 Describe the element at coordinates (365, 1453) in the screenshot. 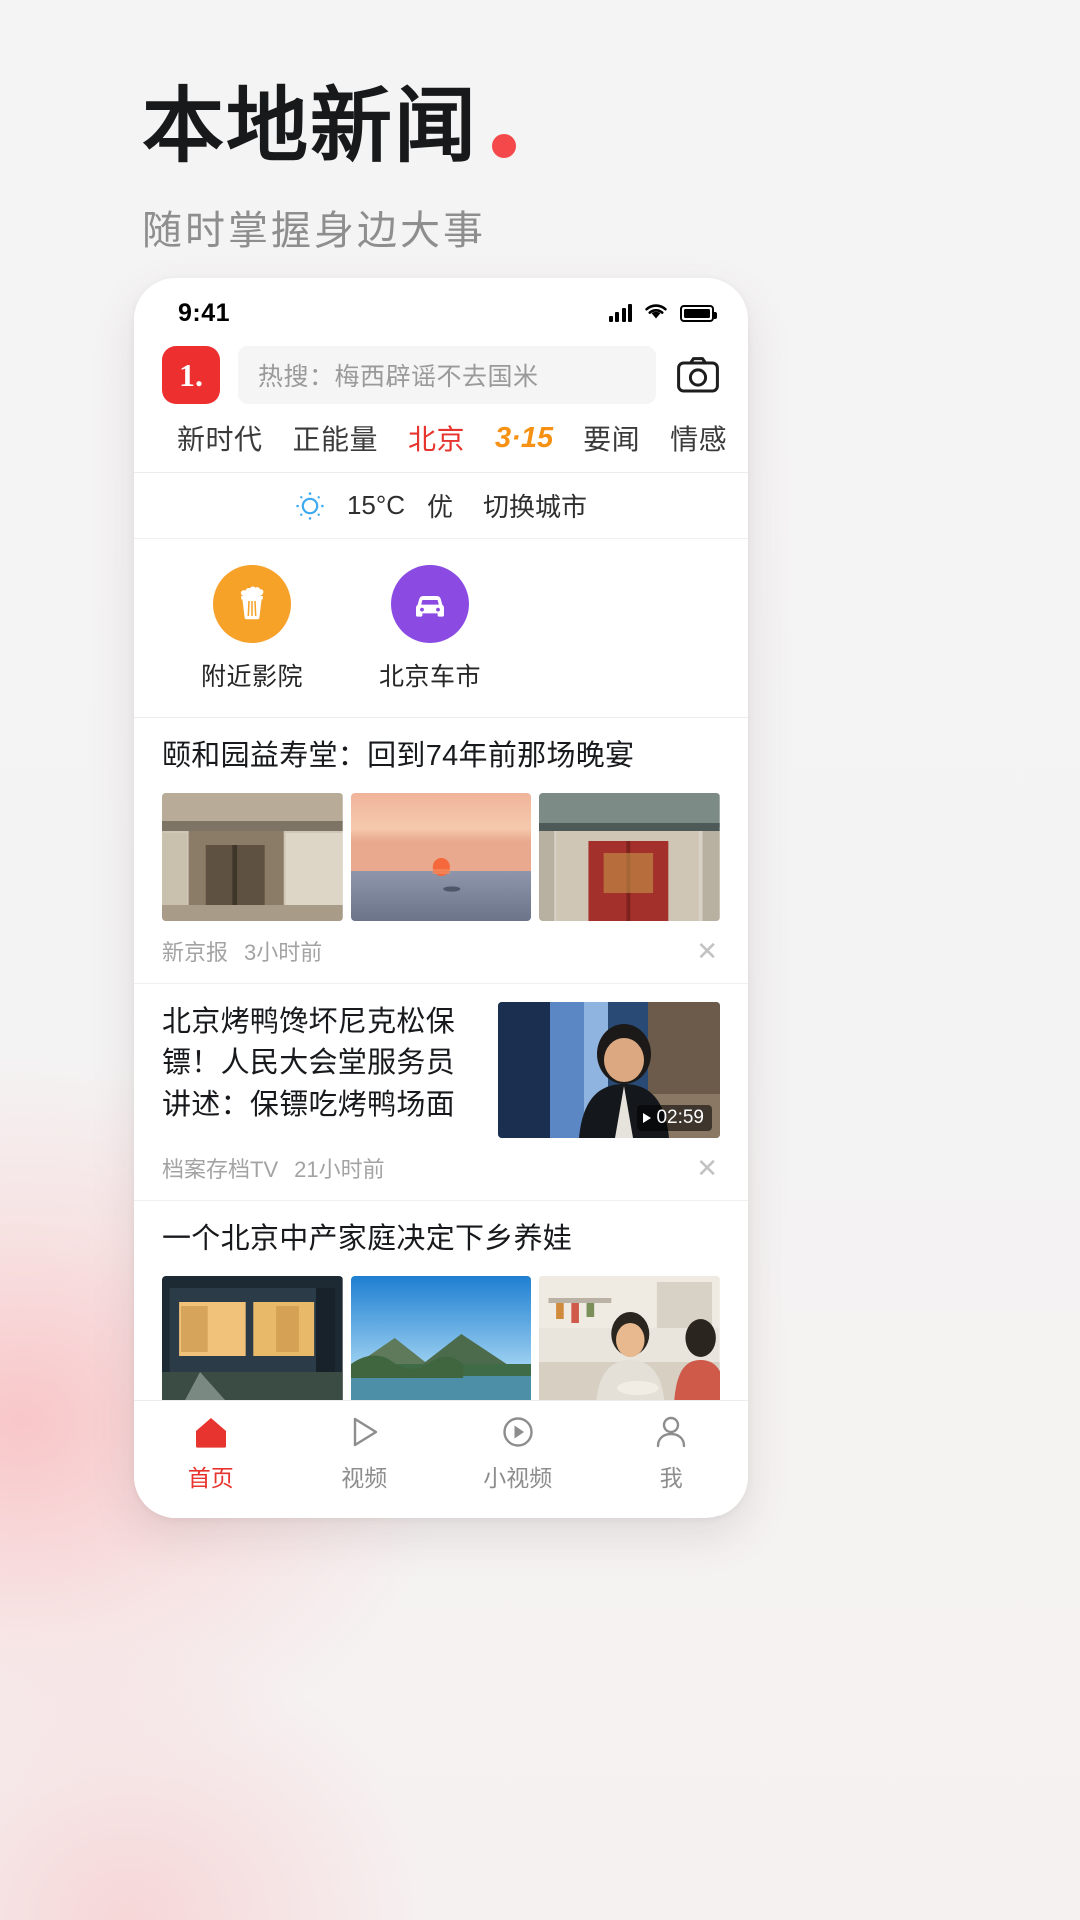

I see `tabbar-item-video: 视频` at that location.